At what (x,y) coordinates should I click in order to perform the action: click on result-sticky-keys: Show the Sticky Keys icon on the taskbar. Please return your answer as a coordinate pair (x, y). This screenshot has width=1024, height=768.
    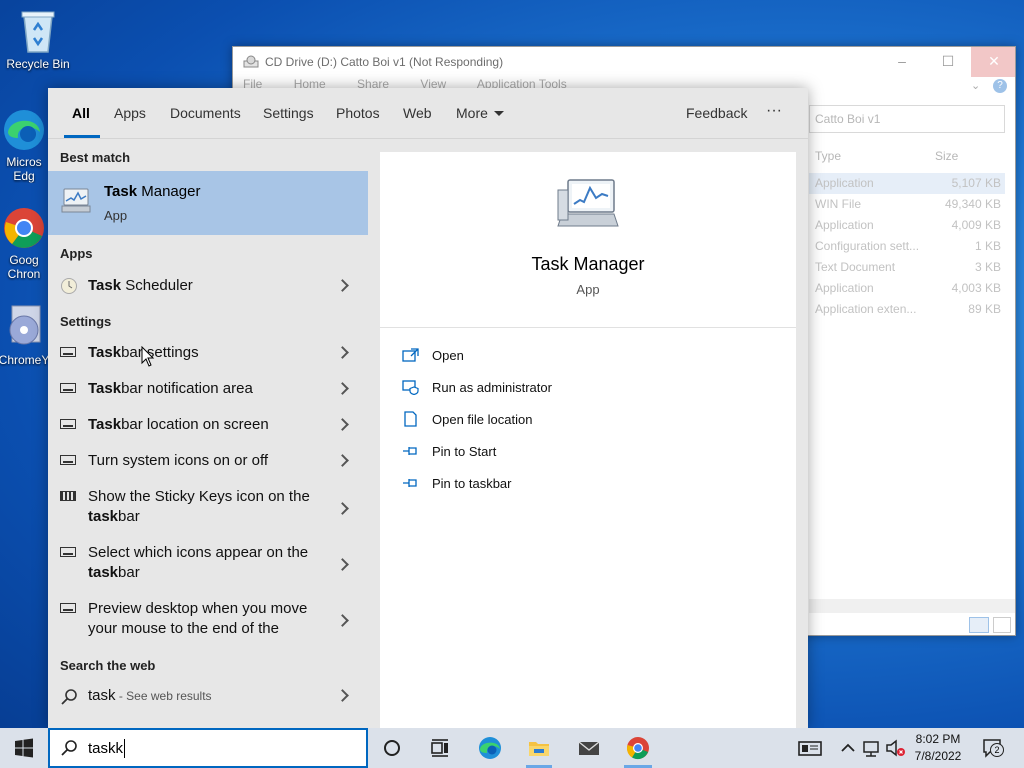
    Looking at the image, I should click on (208, 505).